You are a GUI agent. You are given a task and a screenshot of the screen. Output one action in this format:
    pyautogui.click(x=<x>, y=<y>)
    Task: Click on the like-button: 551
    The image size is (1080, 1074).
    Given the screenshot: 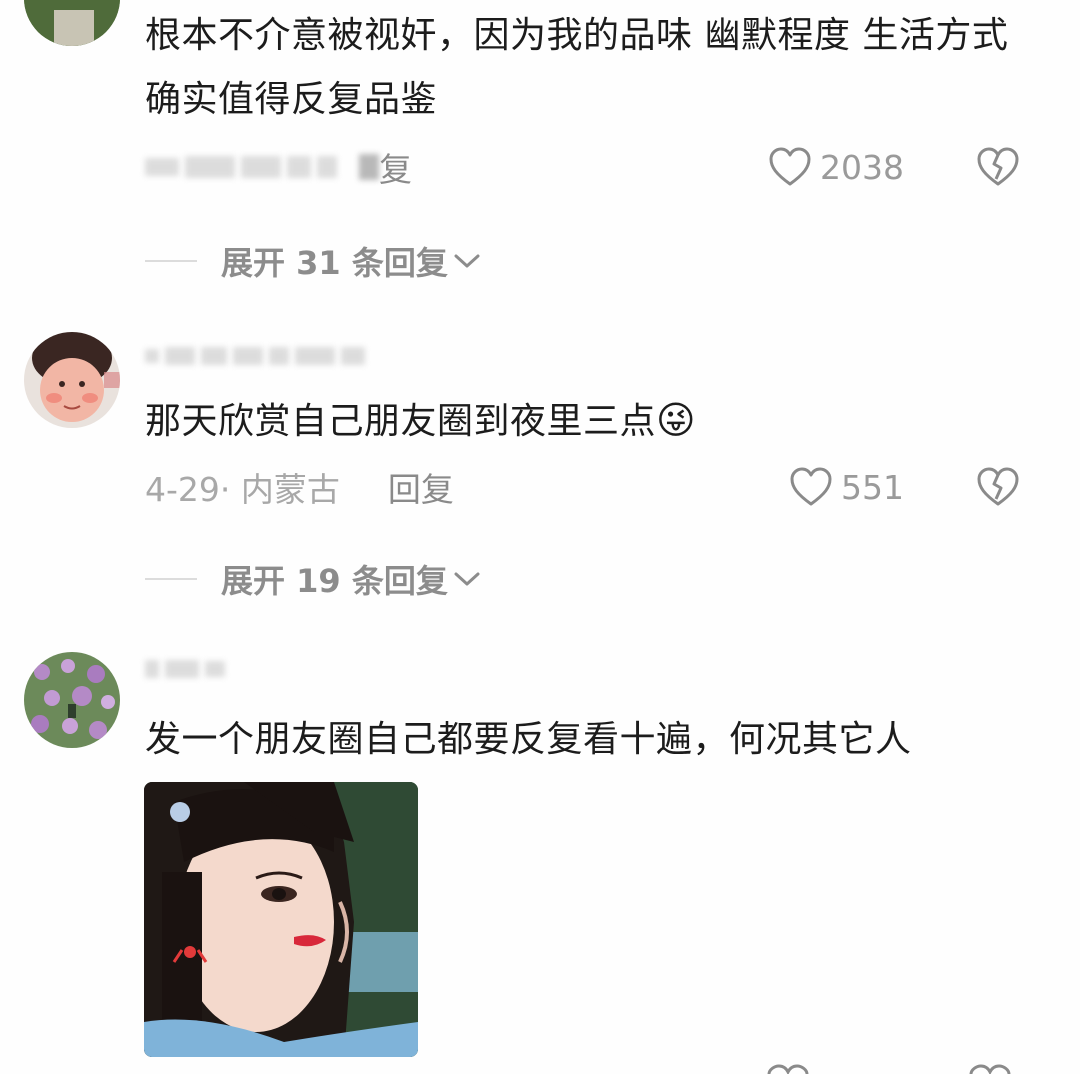 What is the action you would take?
    pyautogui.click(x=846, y=487)
    